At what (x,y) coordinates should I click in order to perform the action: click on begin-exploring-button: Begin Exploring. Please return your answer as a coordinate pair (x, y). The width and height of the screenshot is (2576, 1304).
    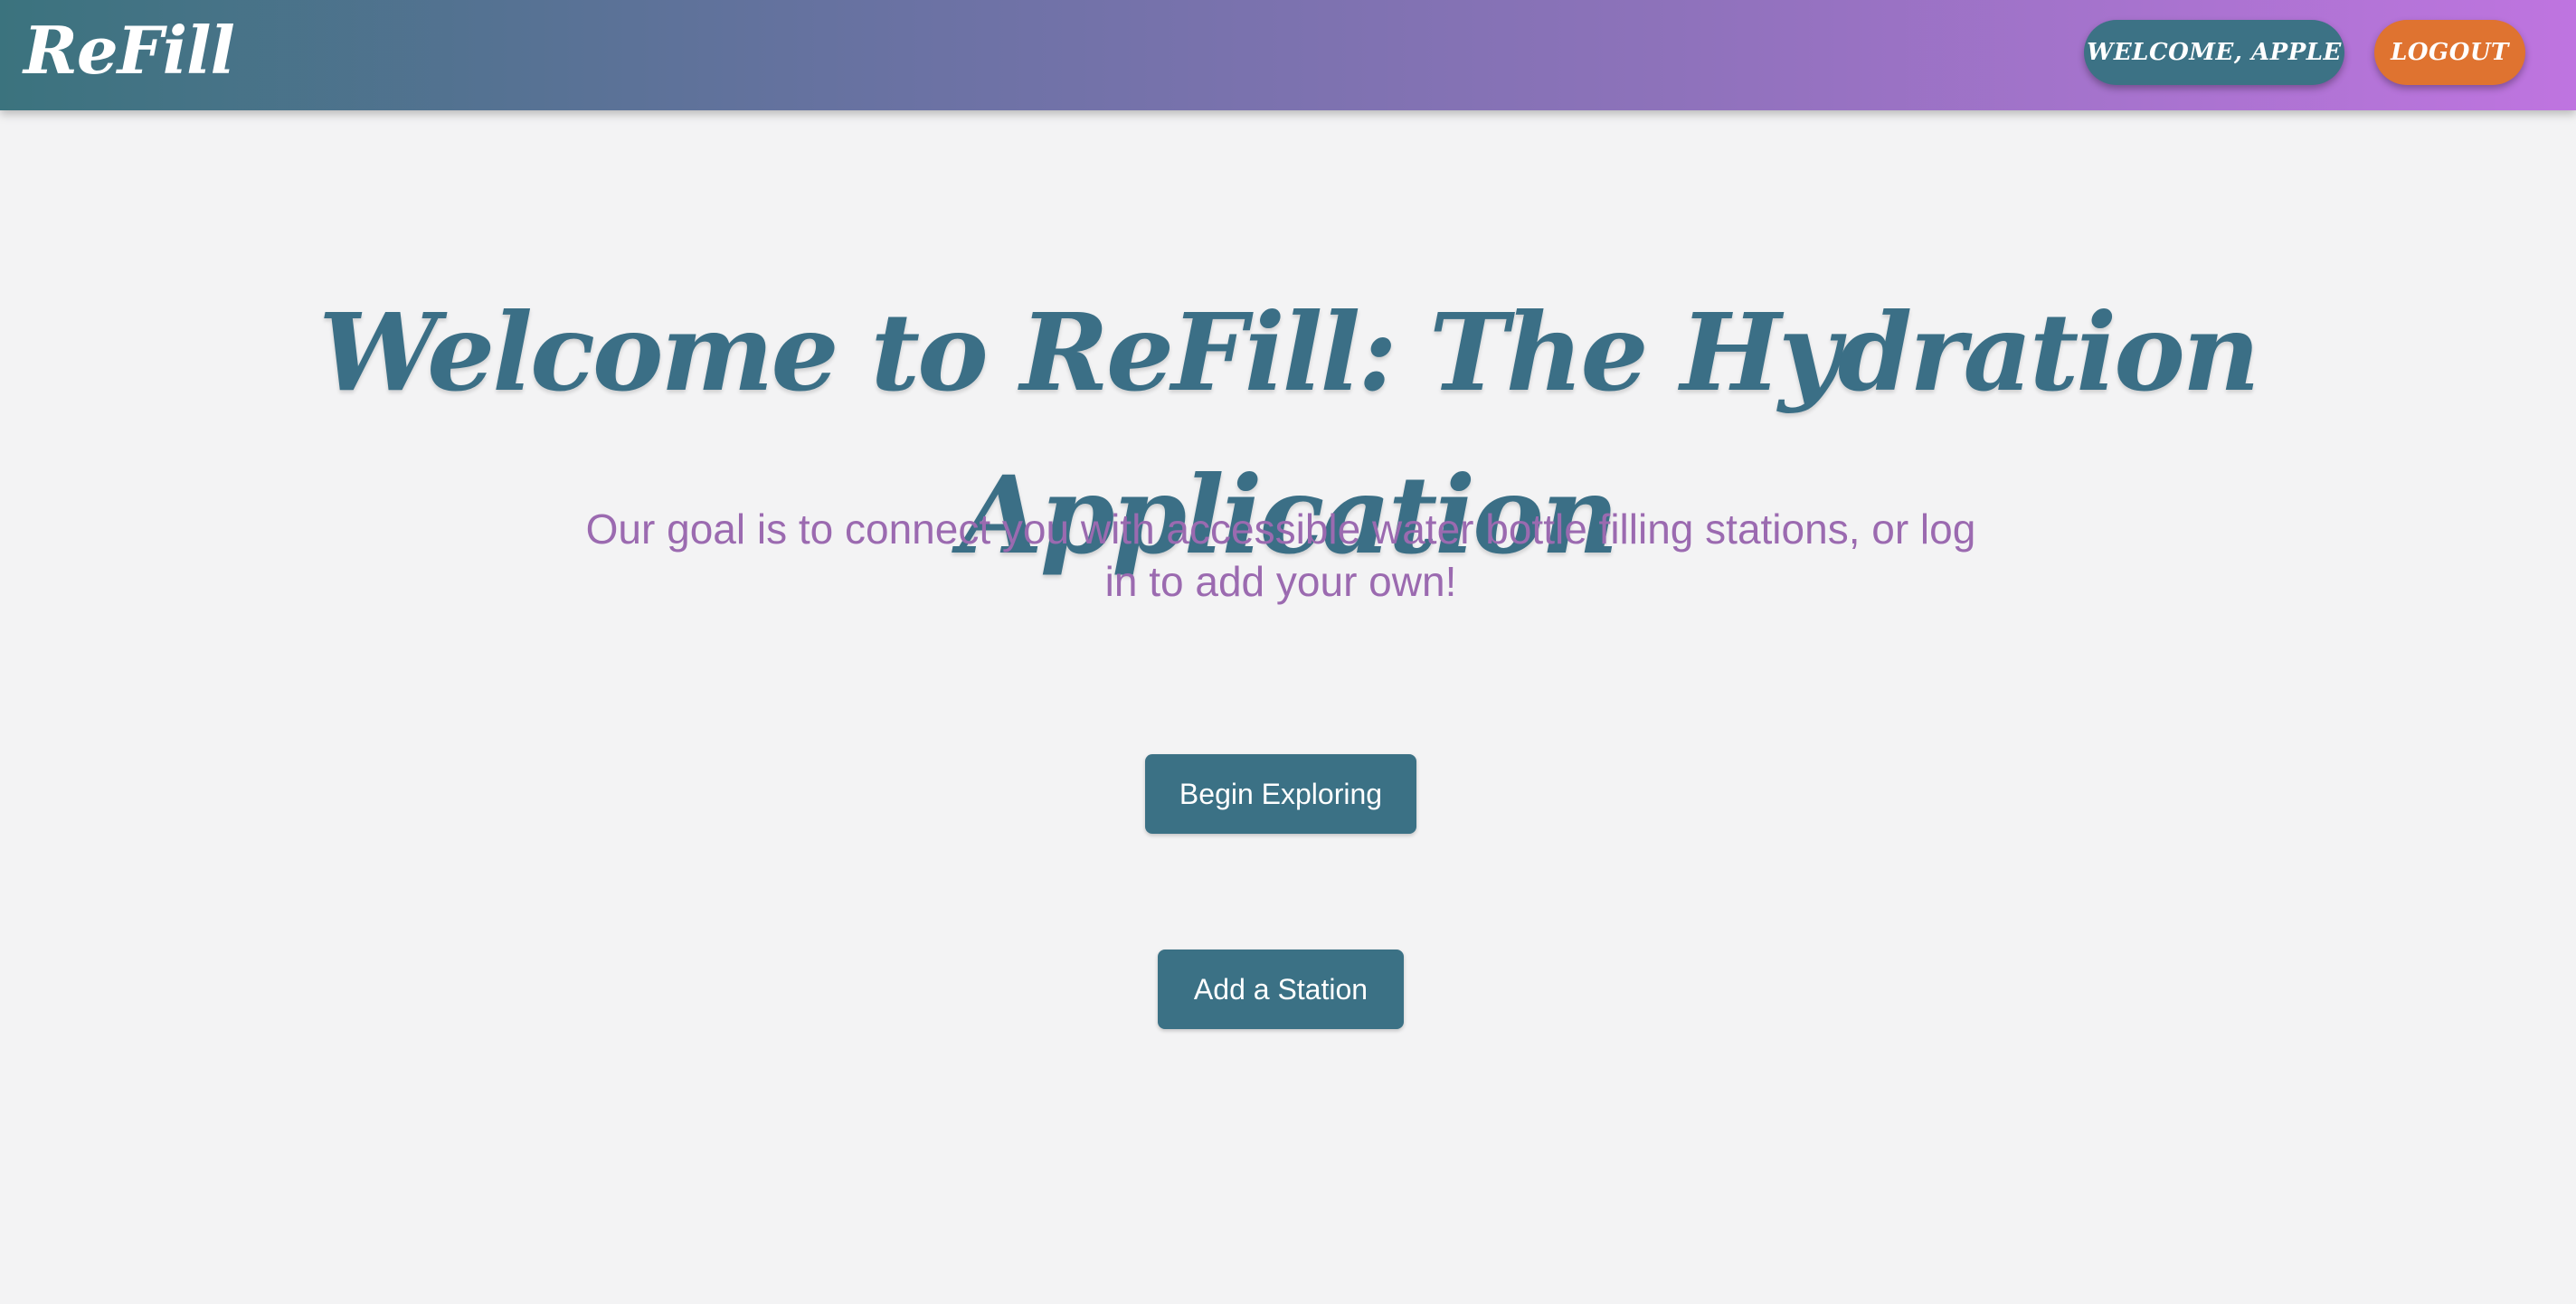
    Looking at the image, I should click on (1280, 794).